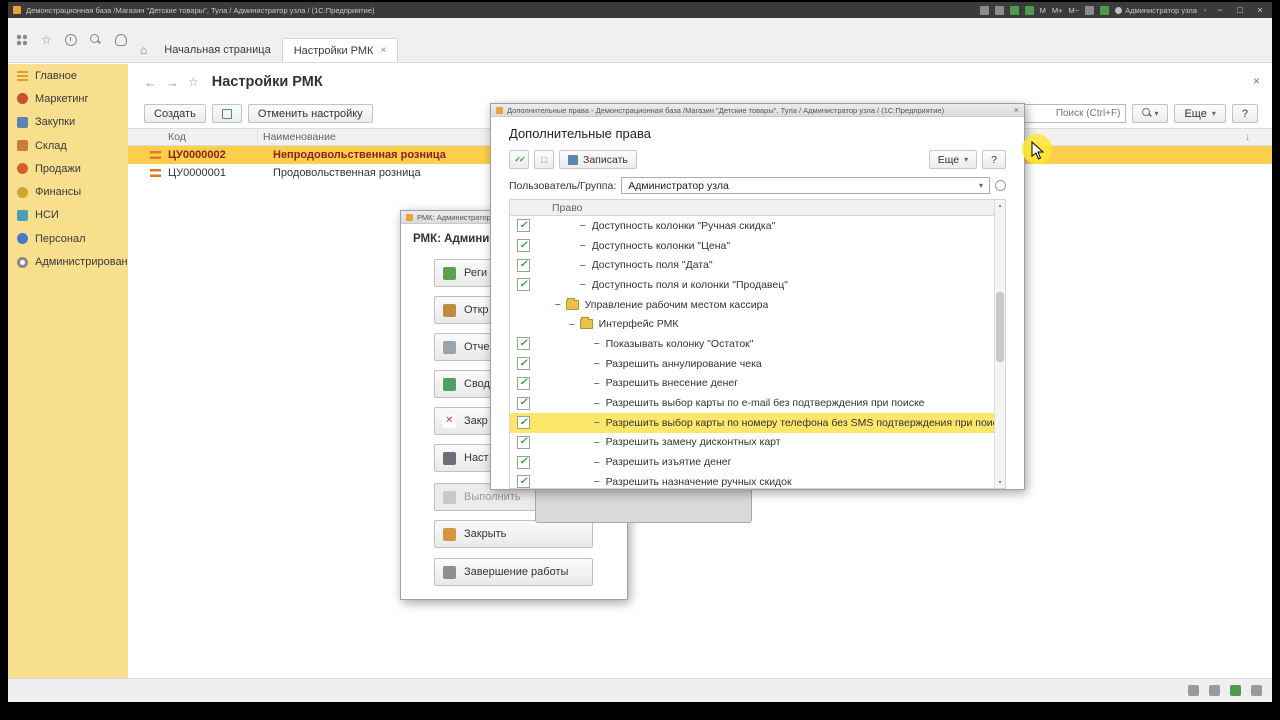 This screenshot has width=1280, height=720. What do you see at coordinates (1068, 113) in the screenshot?
I see `search-input` at bounding box center [1068, 113].